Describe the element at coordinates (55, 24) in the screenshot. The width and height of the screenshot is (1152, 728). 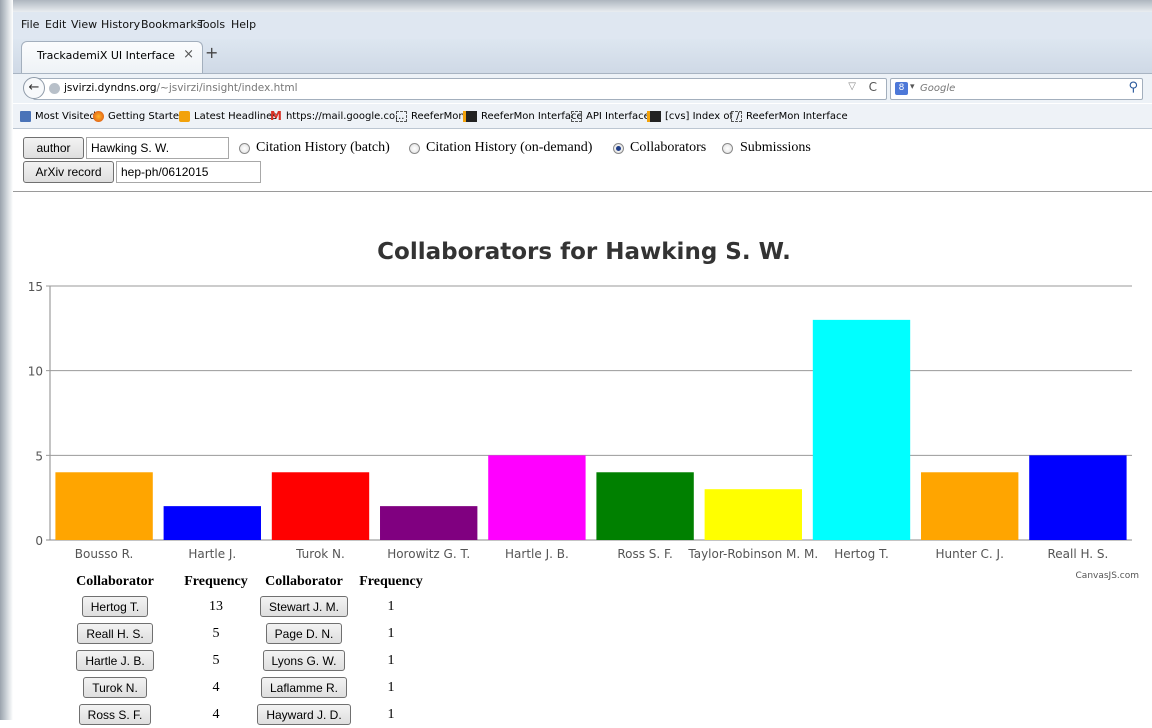
I see `menu-edit: Edit` at that location.